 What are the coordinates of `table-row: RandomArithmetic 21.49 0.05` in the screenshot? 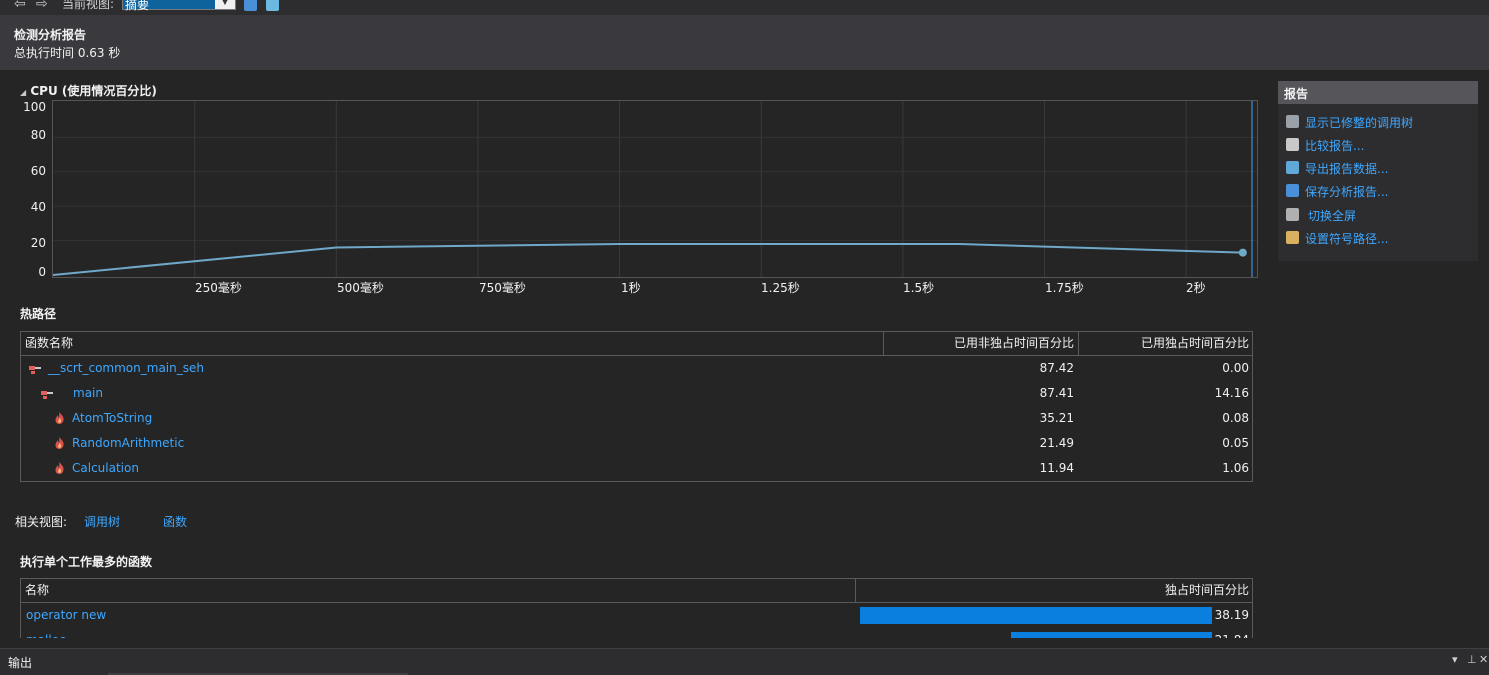 It's located at (636, 443).